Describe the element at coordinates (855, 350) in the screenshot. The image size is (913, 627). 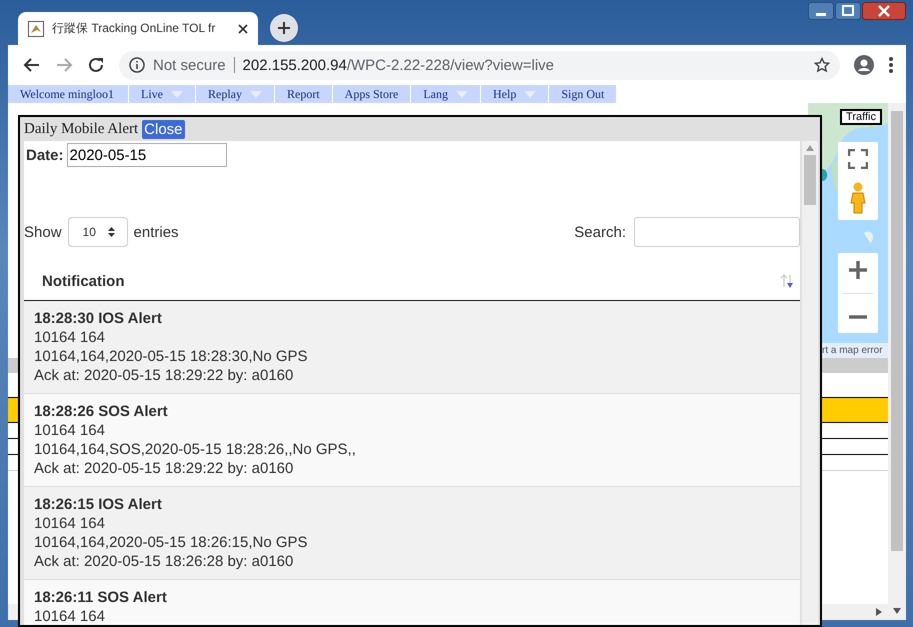
I see `map-error-link: rt a map error` at that location.